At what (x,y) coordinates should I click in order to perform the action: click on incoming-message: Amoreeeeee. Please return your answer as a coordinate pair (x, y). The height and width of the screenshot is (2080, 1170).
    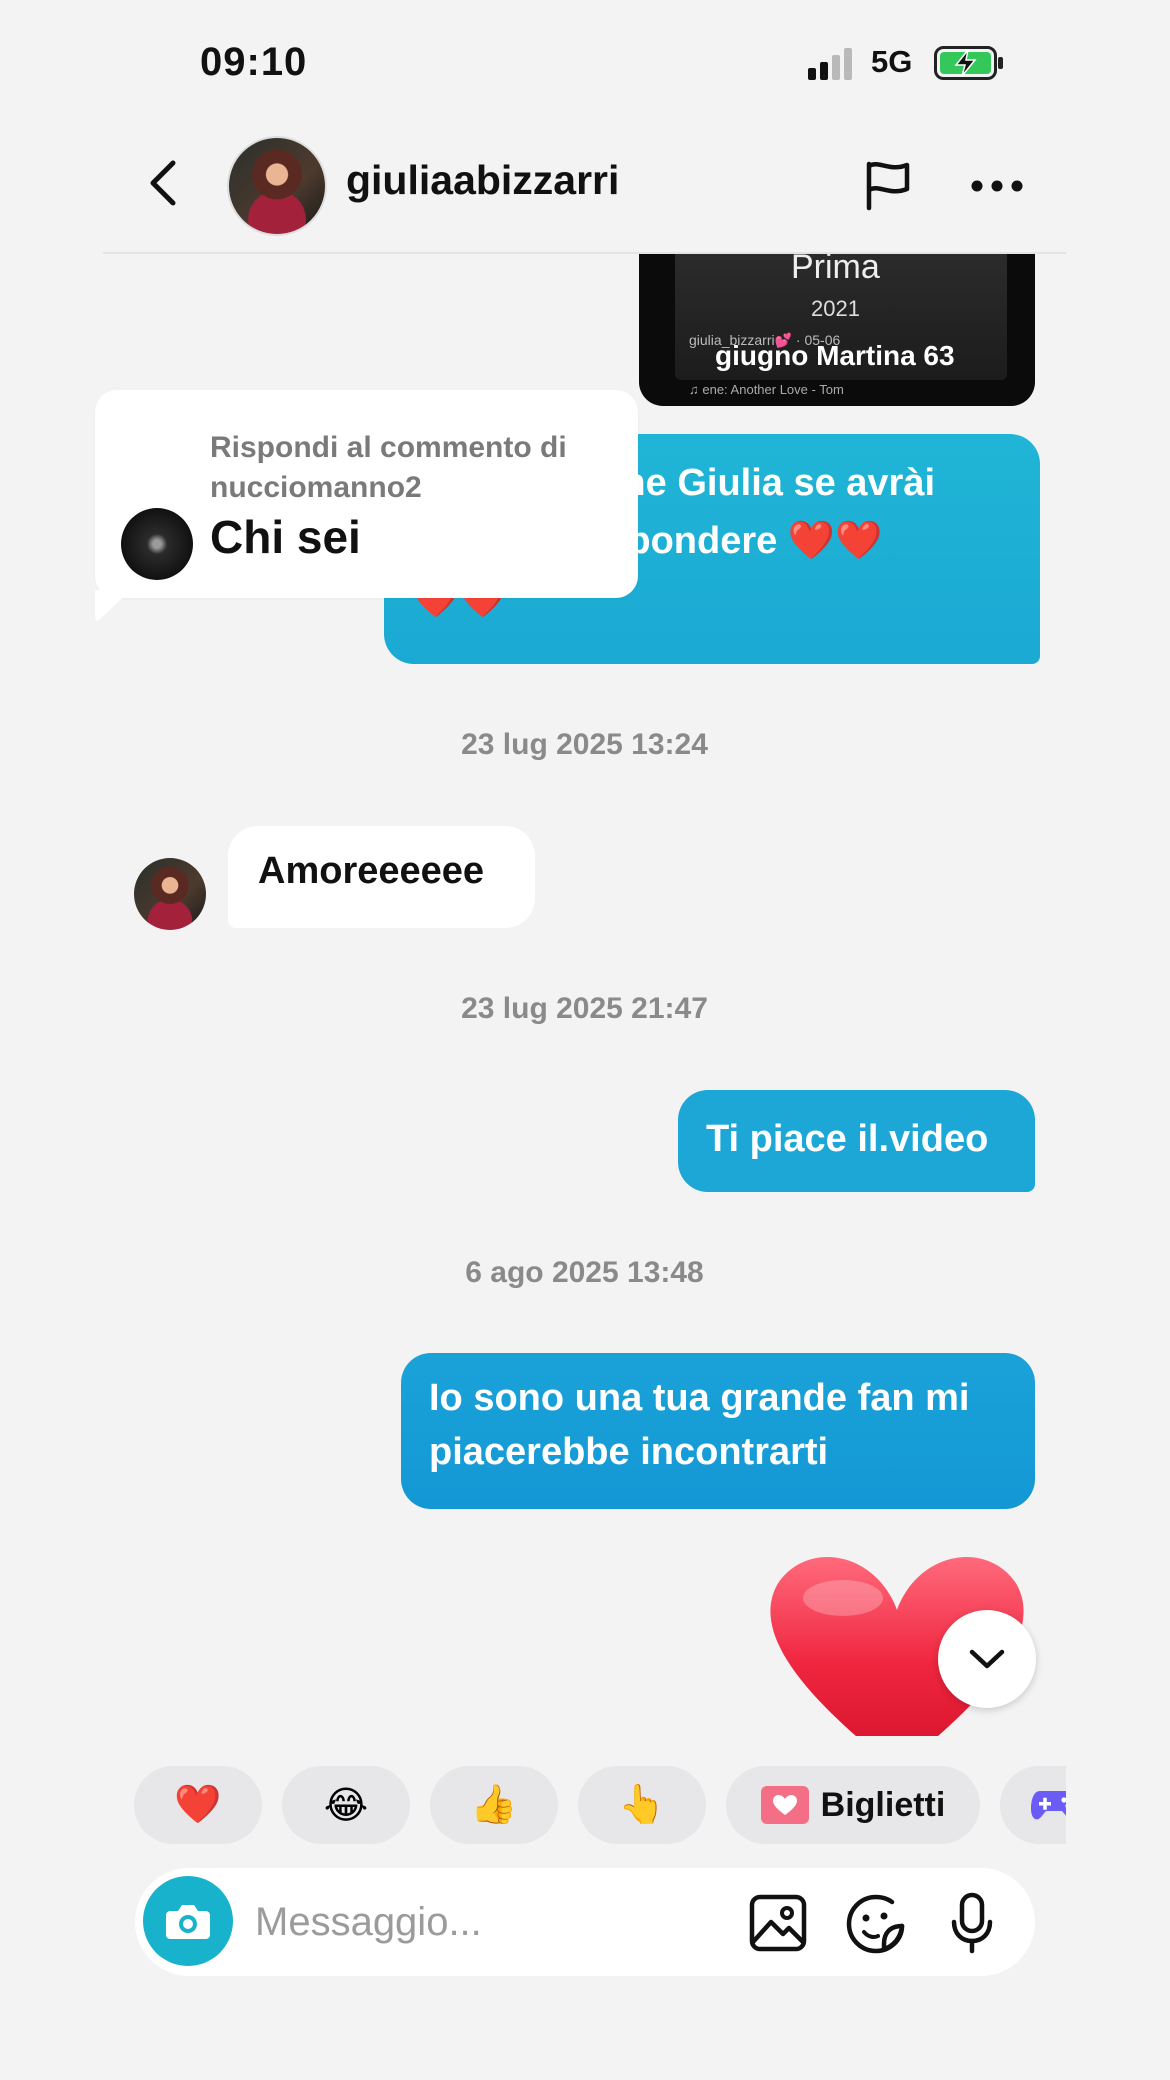
    Looking at the image, I should click on (381, 877).